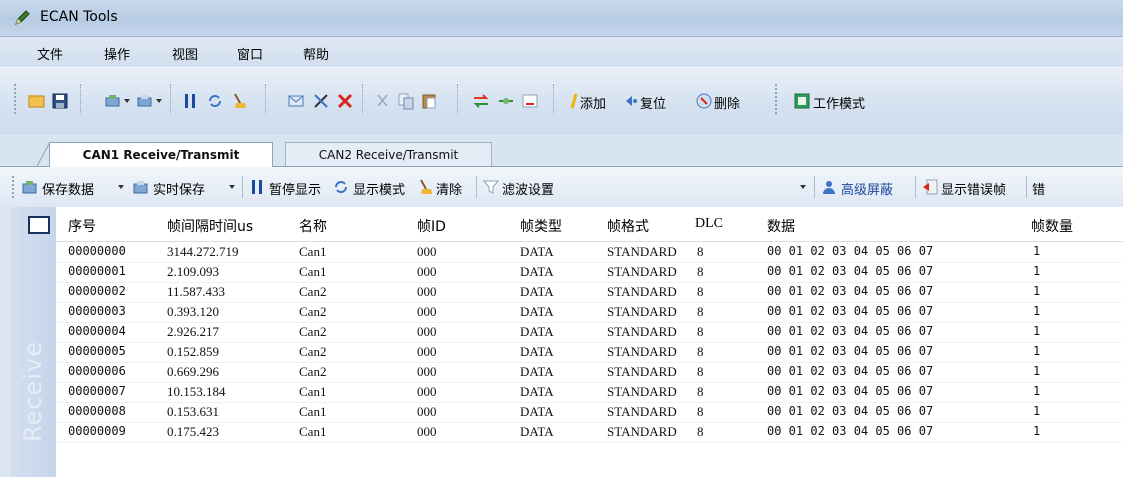 Image resolution: width=1123 pixels, height=477 pixels. Describe the element at coordinates (631, 101) in the screenshot. I see `reset-icon` at that location.